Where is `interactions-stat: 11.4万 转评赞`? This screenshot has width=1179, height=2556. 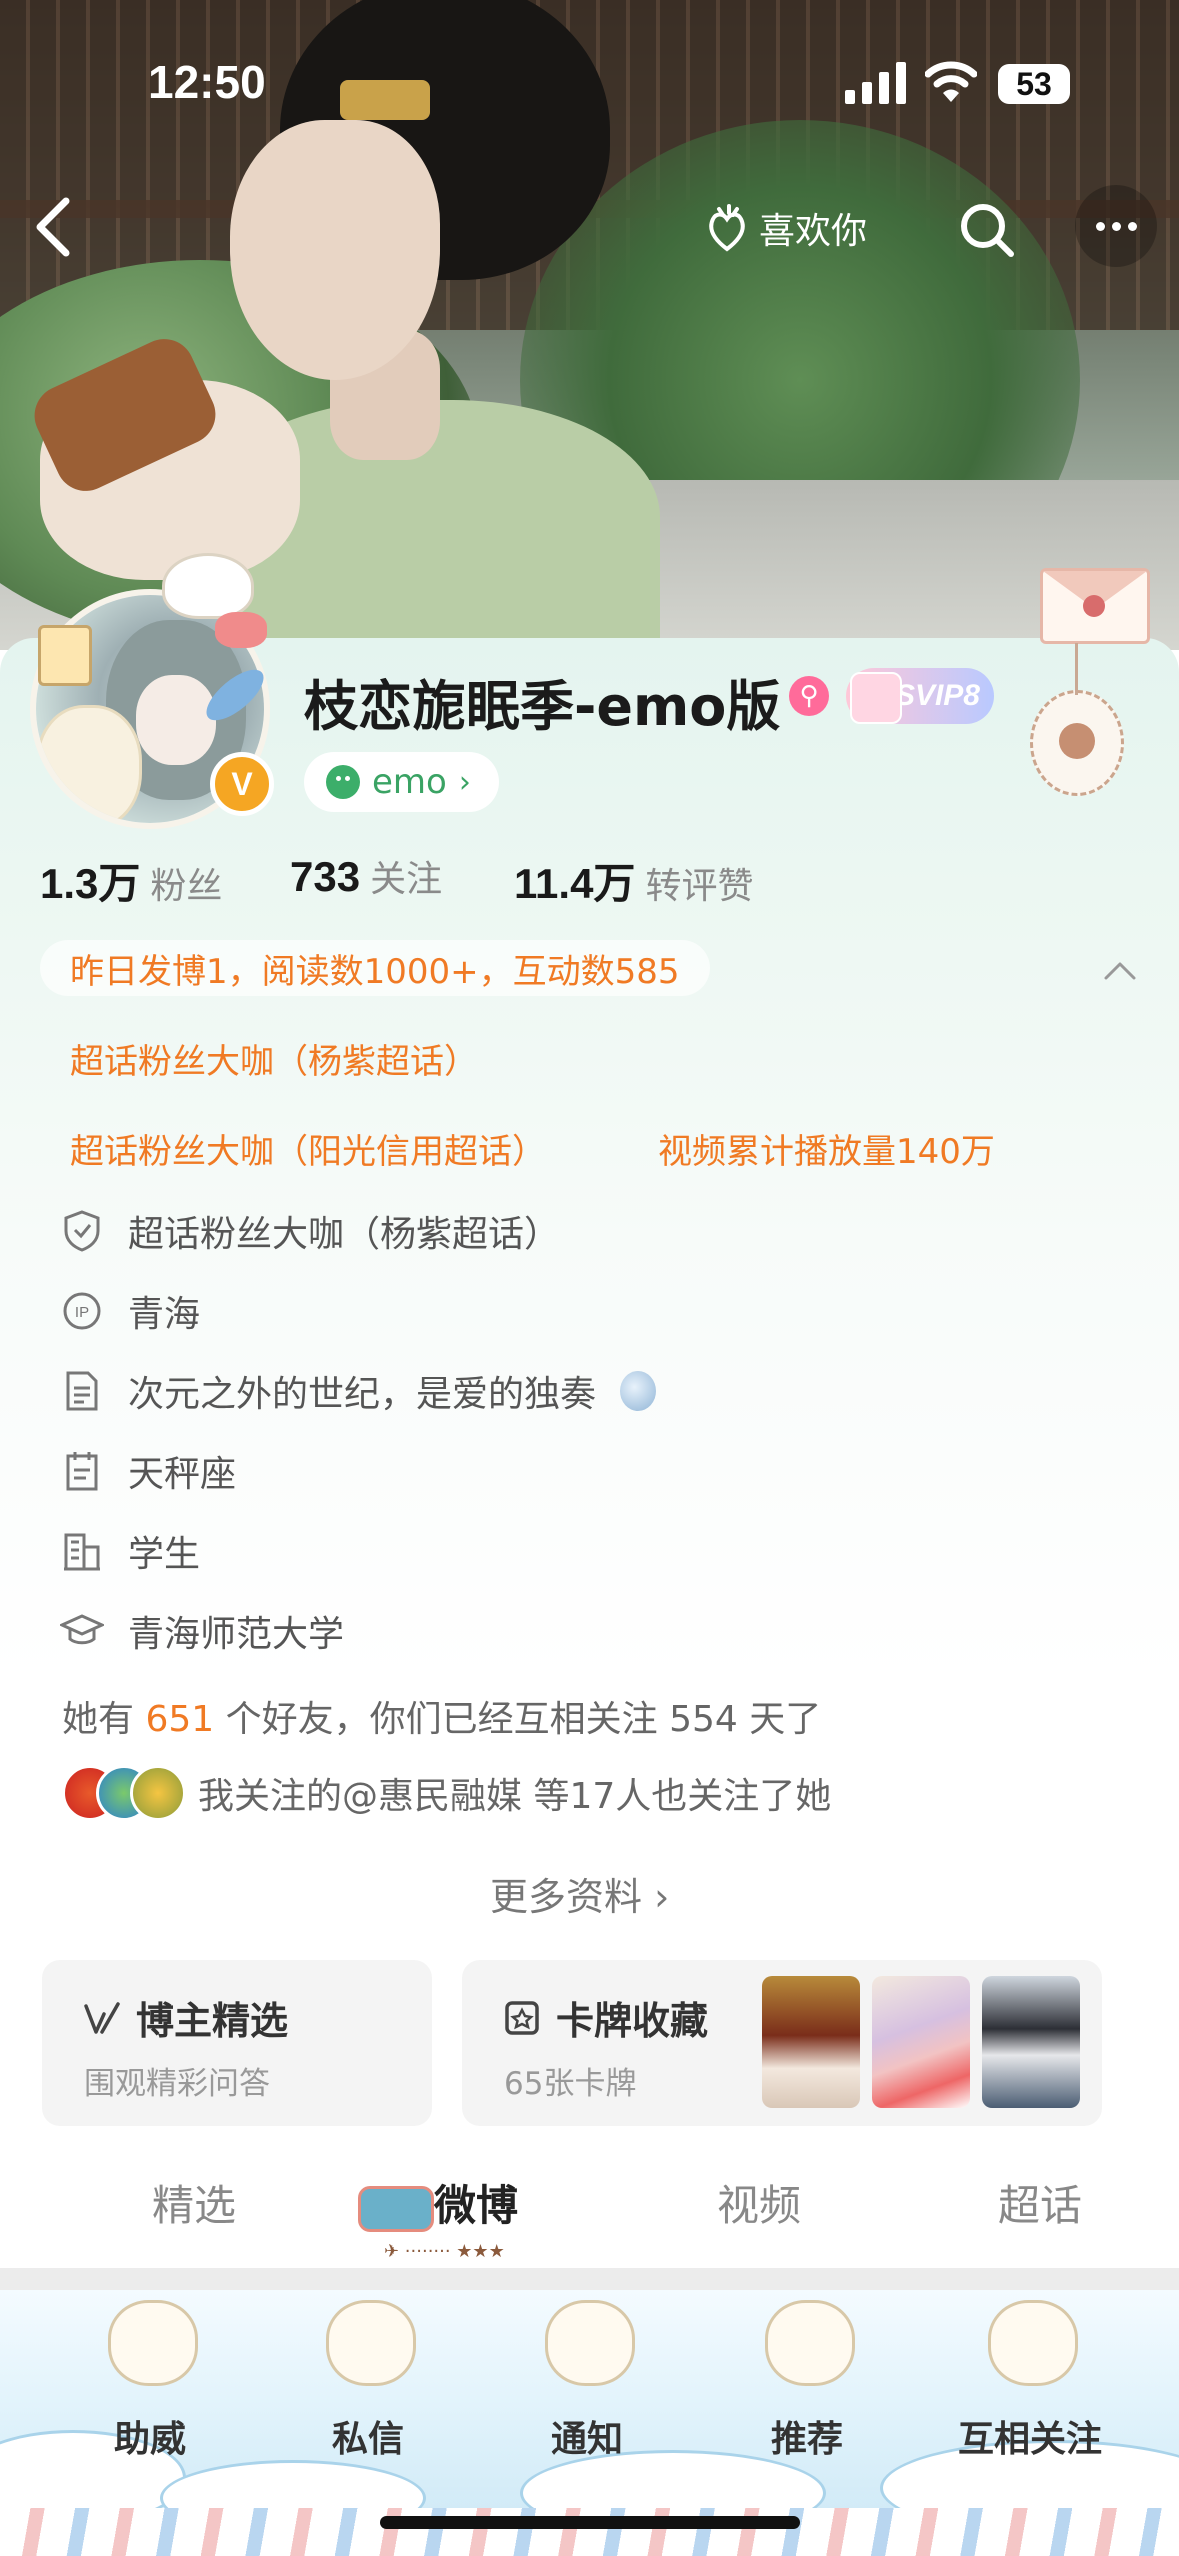 interactions-stat: 11.4万 转评赞 is located at coordinates (633, 880).